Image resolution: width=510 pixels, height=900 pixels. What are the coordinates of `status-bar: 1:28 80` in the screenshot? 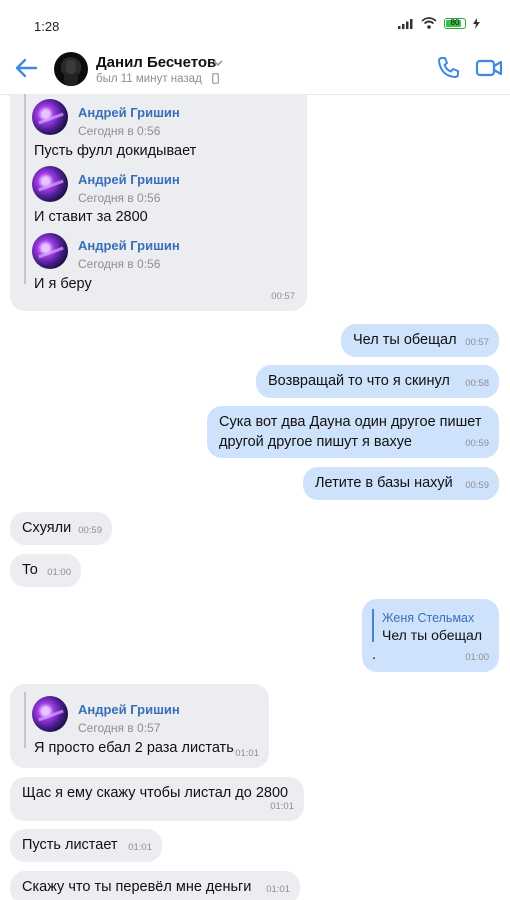 It's located at (255, 20).